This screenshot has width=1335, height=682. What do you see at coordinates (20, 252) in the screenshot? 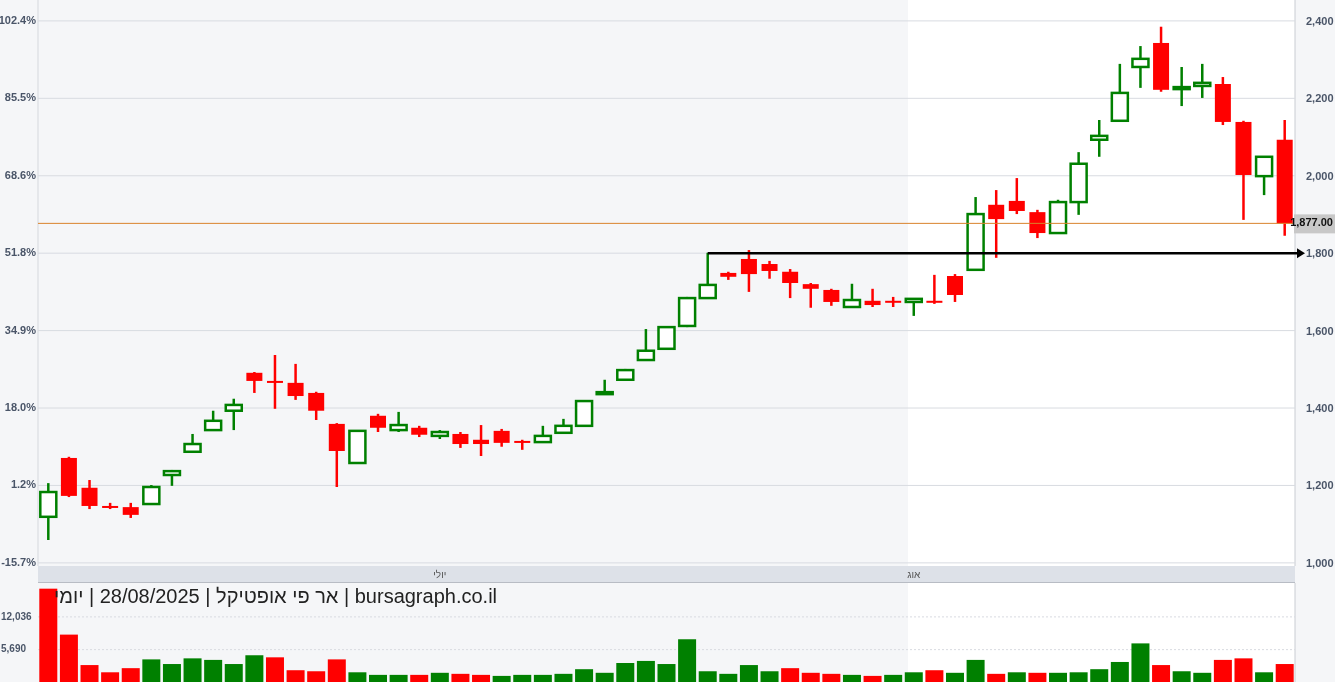
I see `axis-label: 51.8%` at bounding box center [20, 252].